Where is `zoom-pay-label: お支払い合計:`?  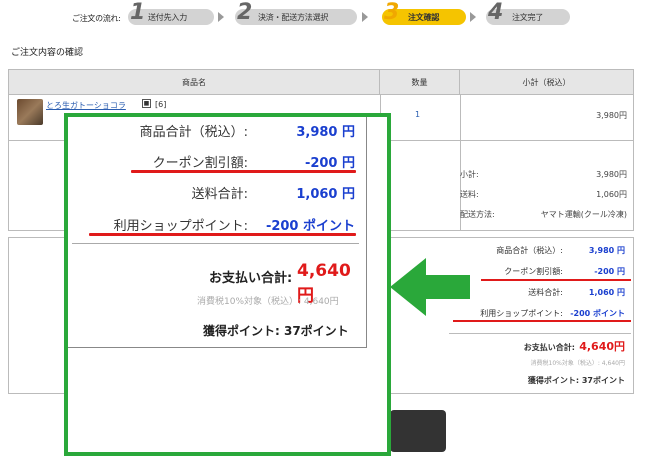 zoom-pay-label: お支払い合計: is located at coordinates (251, 278).